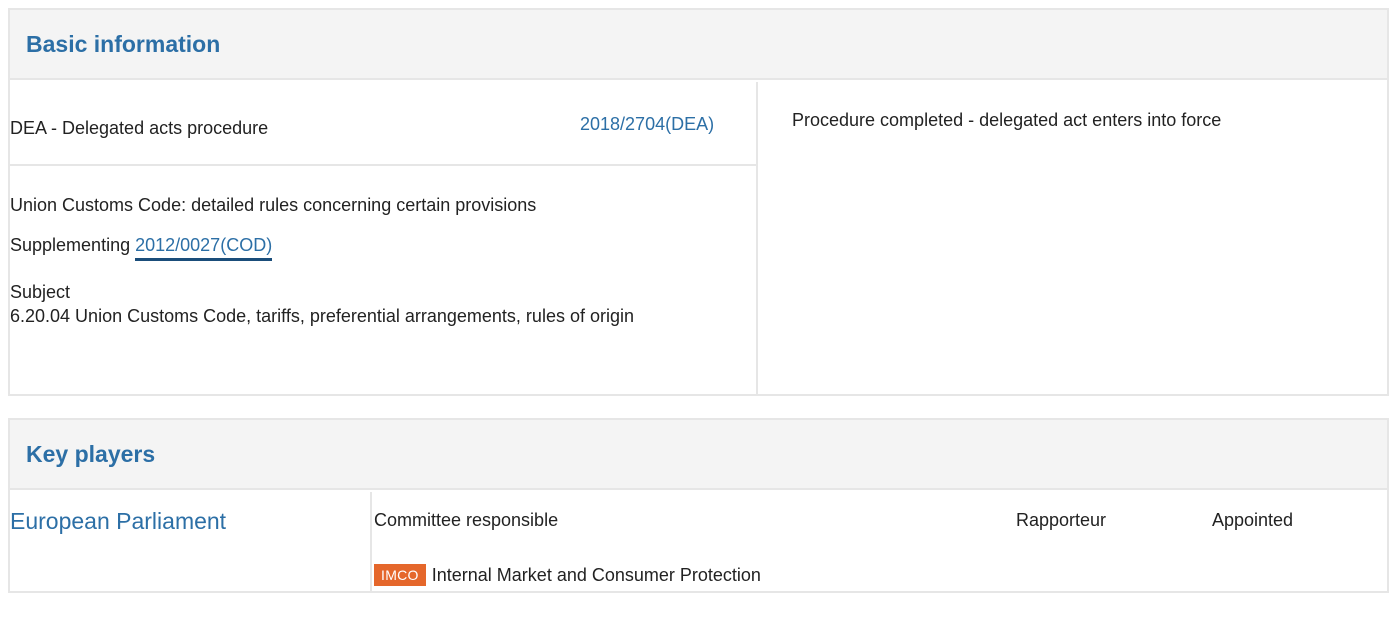 This screenshot has height=624, width=1397. Describe the element at coordinates (123, 43) in the screenshot. I see `basic-information-title: Basic information` at that location.